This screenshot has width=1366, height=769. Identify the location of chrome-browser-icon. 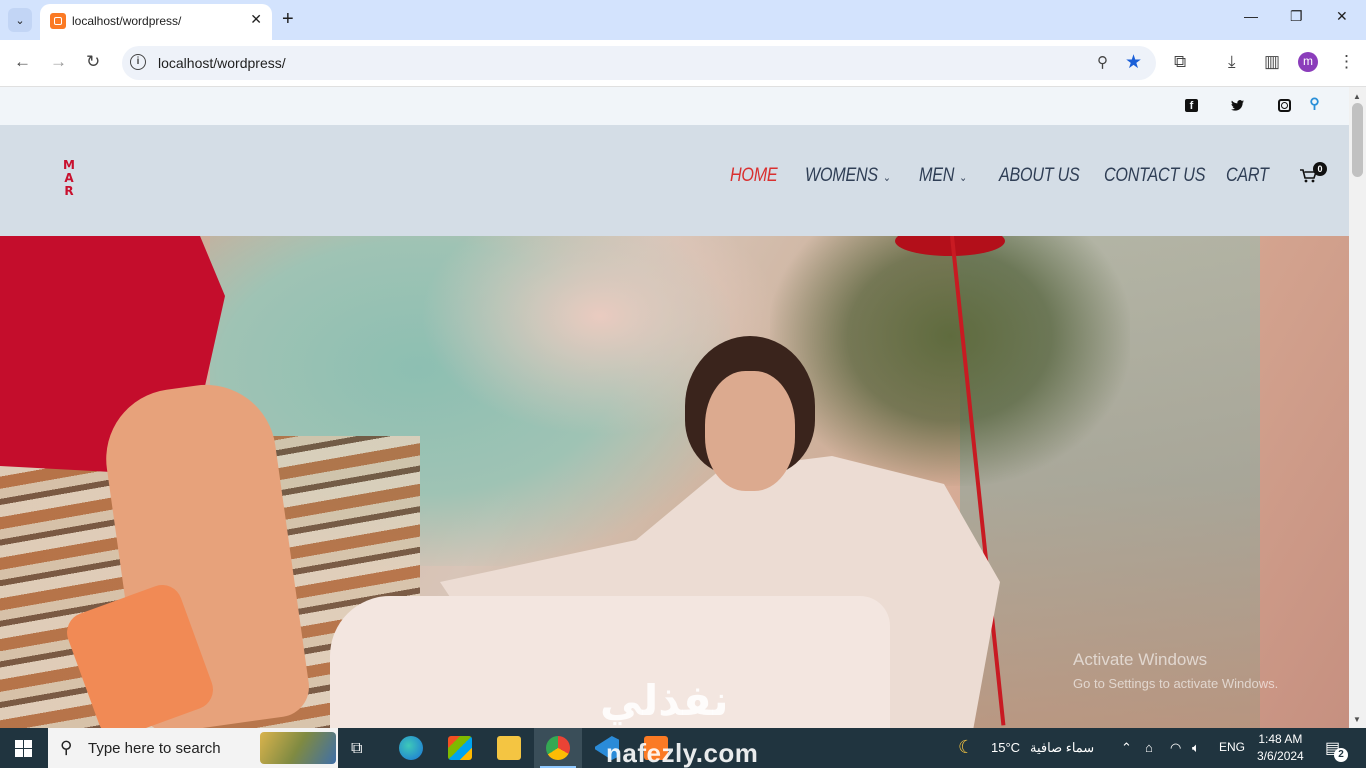
(558, 748).